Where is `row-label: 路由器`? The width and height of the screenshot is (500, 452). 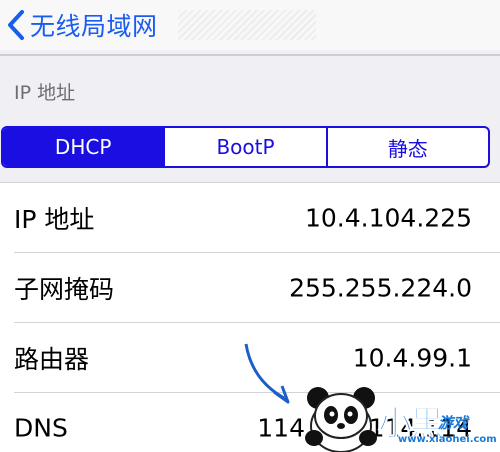
row-label: 路由器 is located at coordinates (52, 359).